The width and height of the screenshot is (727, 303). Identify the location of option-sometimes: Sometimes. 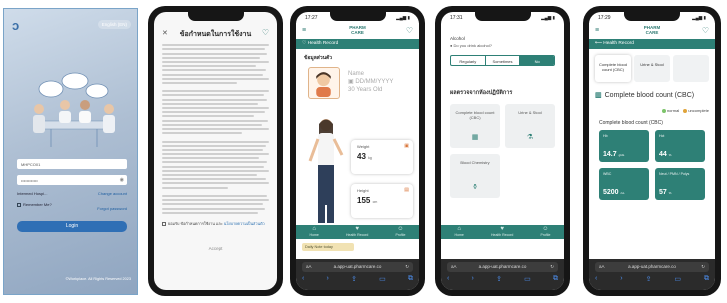
(503, 60).